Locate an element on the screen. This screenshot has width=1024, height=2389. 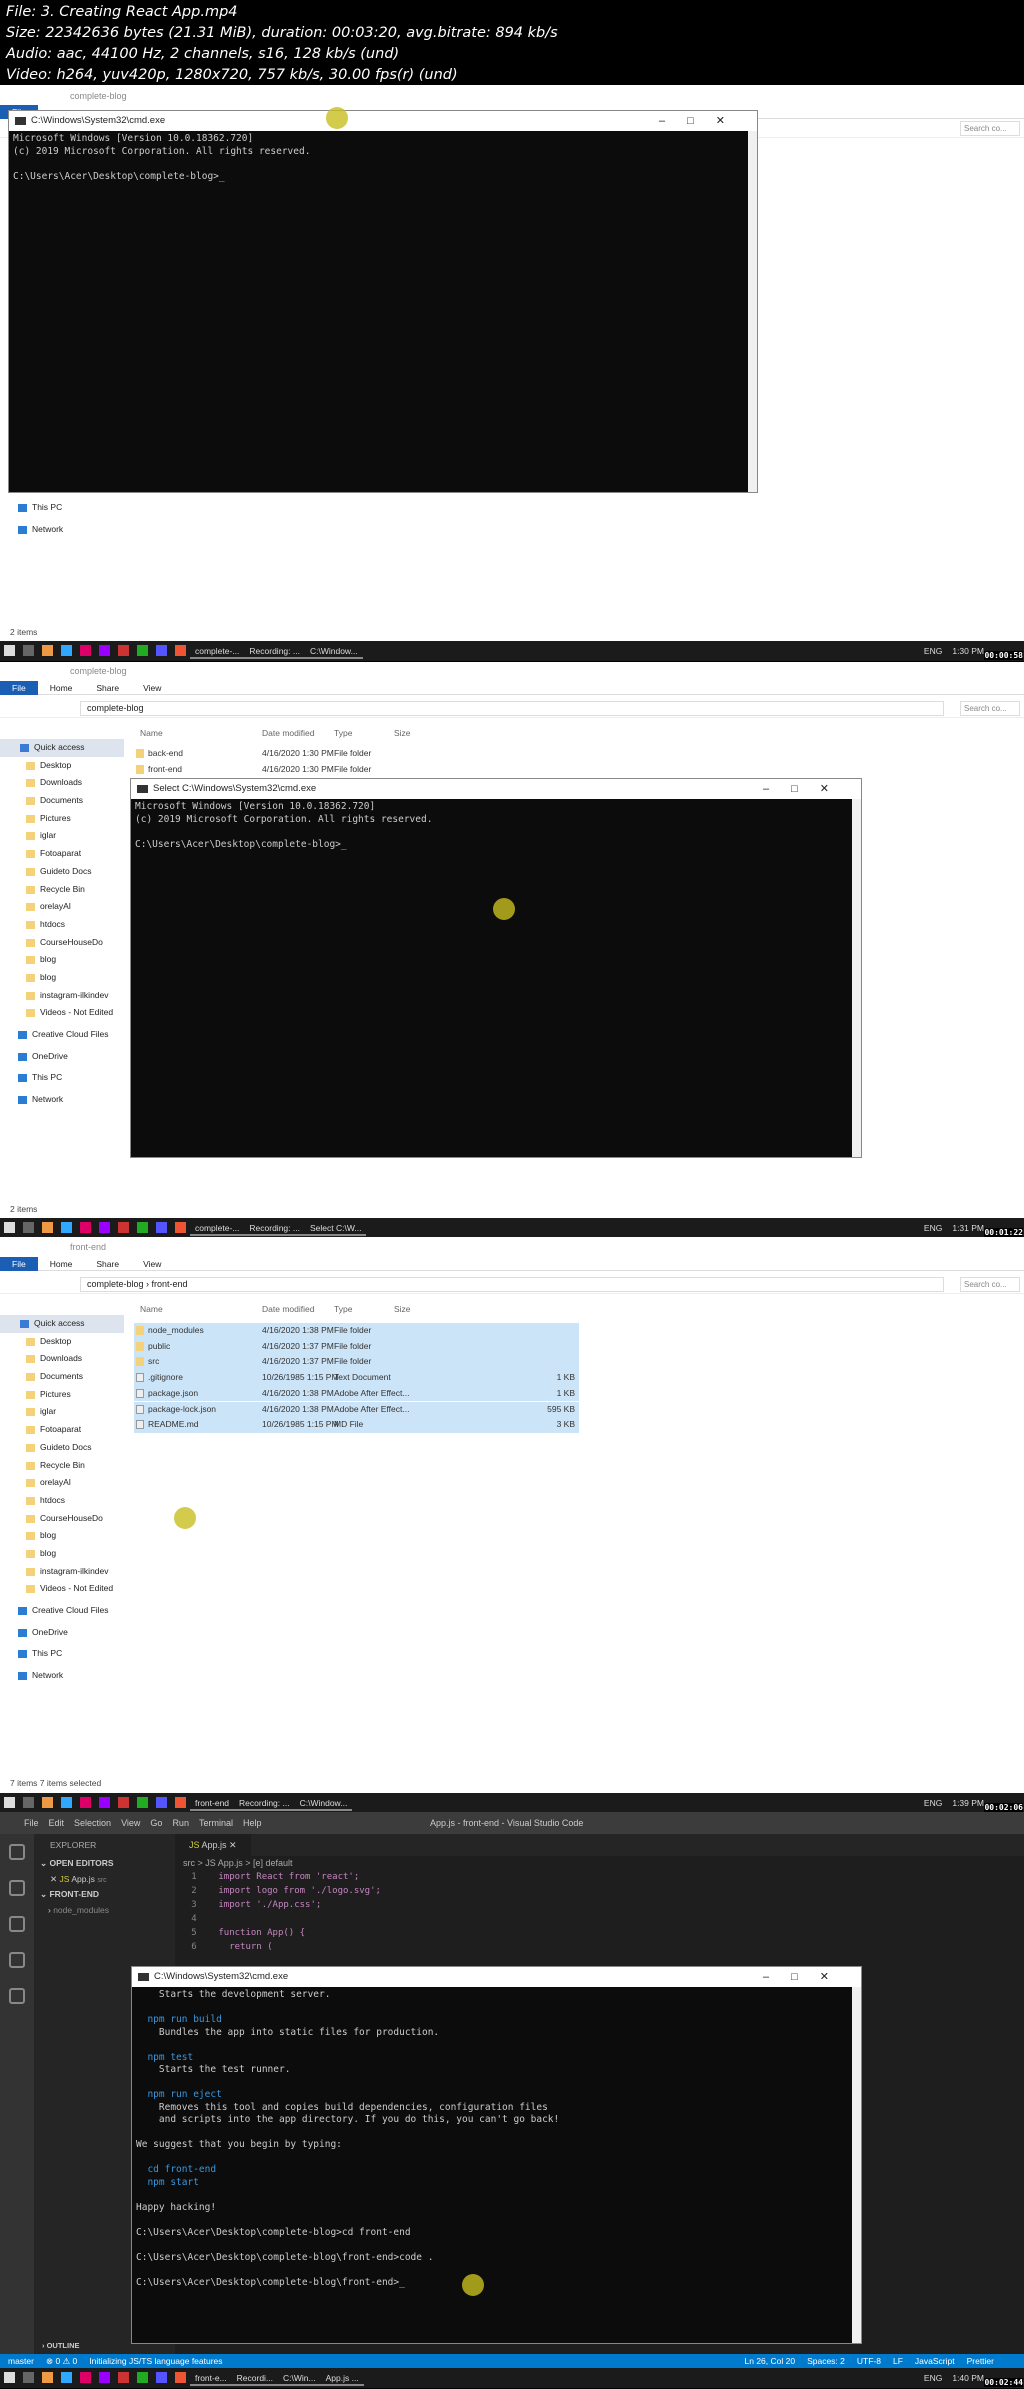
nav-item: Quick access is located at coordinates (62, 1324).